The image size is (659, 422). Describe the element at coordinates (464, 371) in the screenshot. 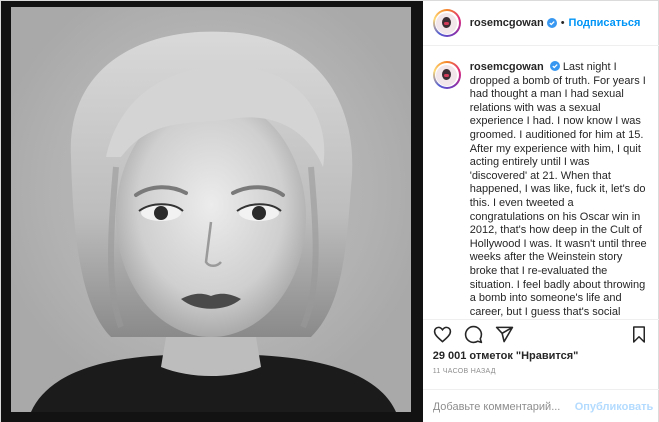

I see `timestamp: 11 часов назад` at that location.